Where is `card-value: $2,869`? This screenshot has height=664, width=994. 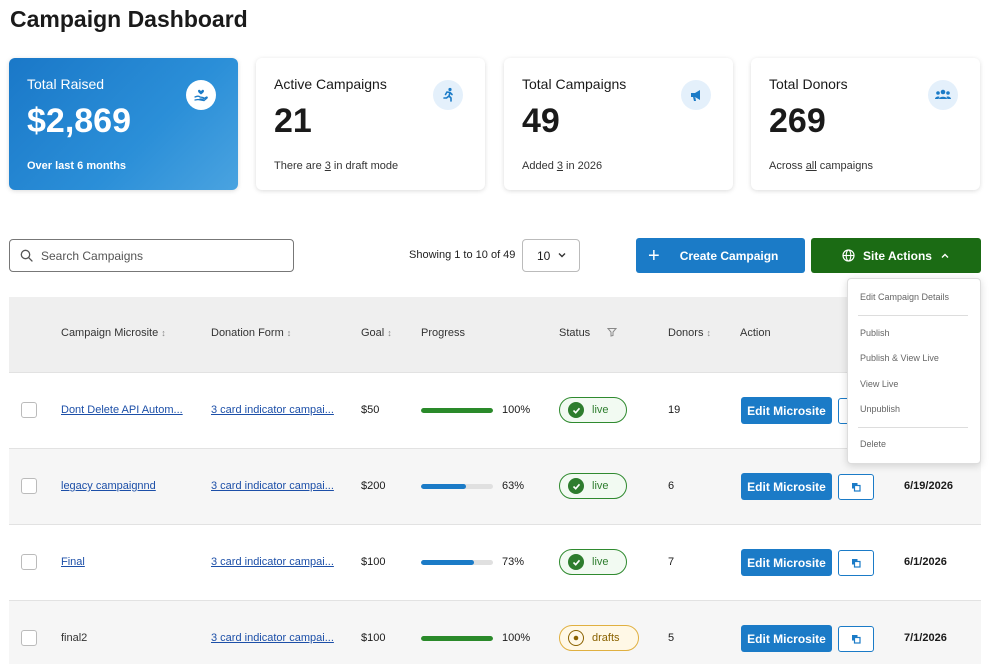
card-value: $2,869 is located at coordinates (79, 121).